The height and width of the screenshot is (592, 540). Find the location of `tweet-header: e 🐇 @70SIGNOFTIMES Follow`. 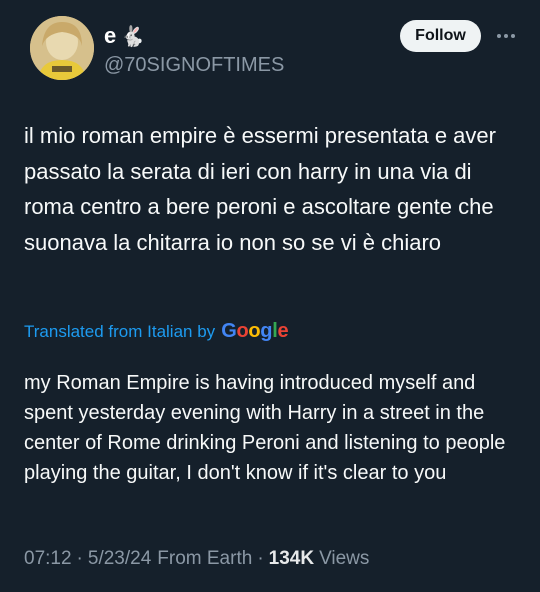

tweet-header: e 🐇 @70SIGNOFTIMES Follow is located at coordinates (274, 50).